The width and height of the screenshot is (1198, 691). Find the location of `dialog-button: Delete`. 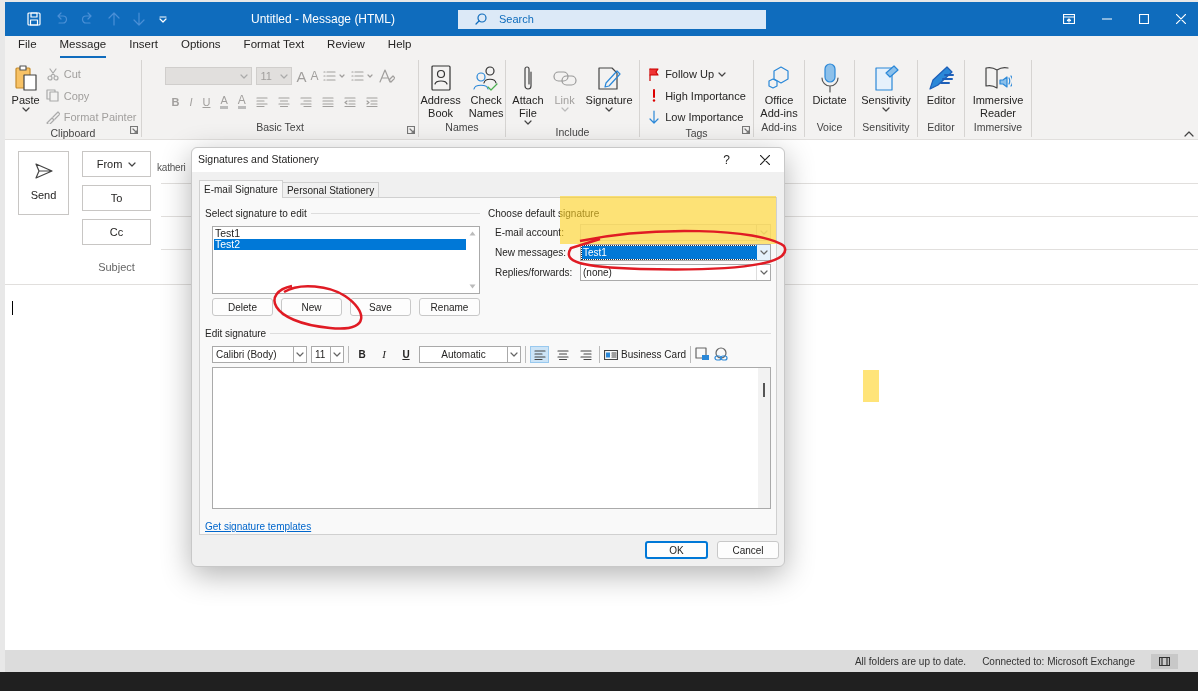

dialog-button: Delete is located at coordinates (242, 307).